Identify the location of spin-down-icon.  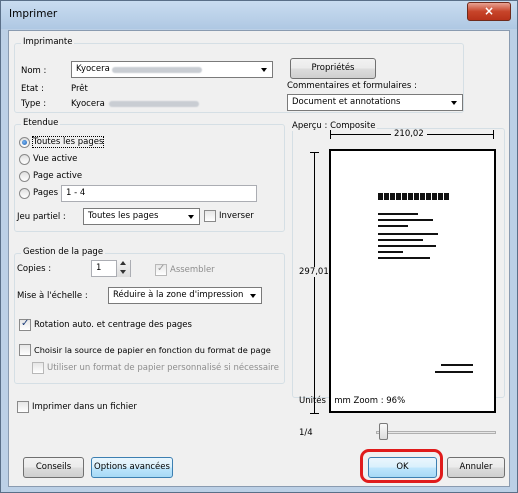
(123, 272).